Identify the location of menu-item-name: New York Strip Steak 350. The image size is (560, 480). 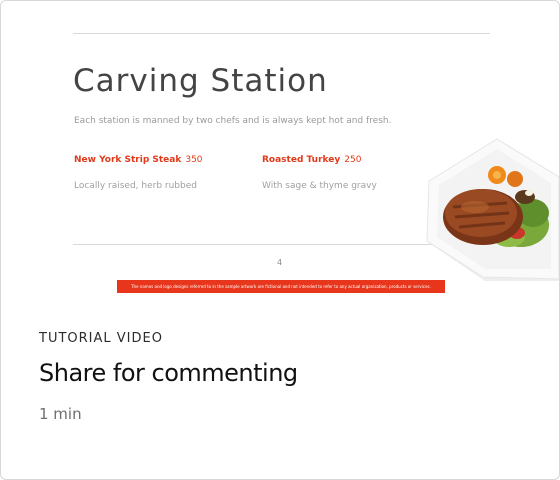
(138, 160).